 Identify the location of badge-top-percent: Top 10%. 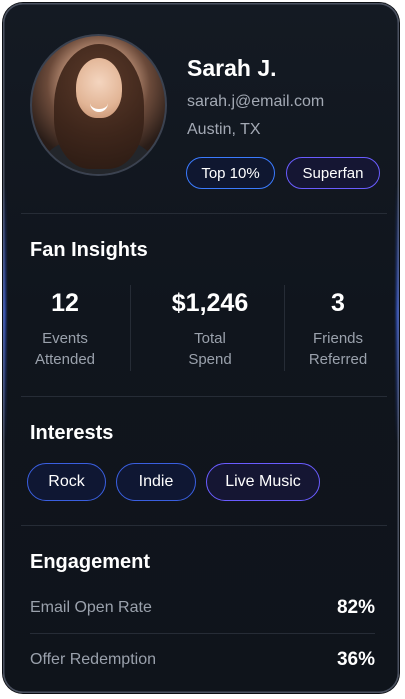
(230, 173).